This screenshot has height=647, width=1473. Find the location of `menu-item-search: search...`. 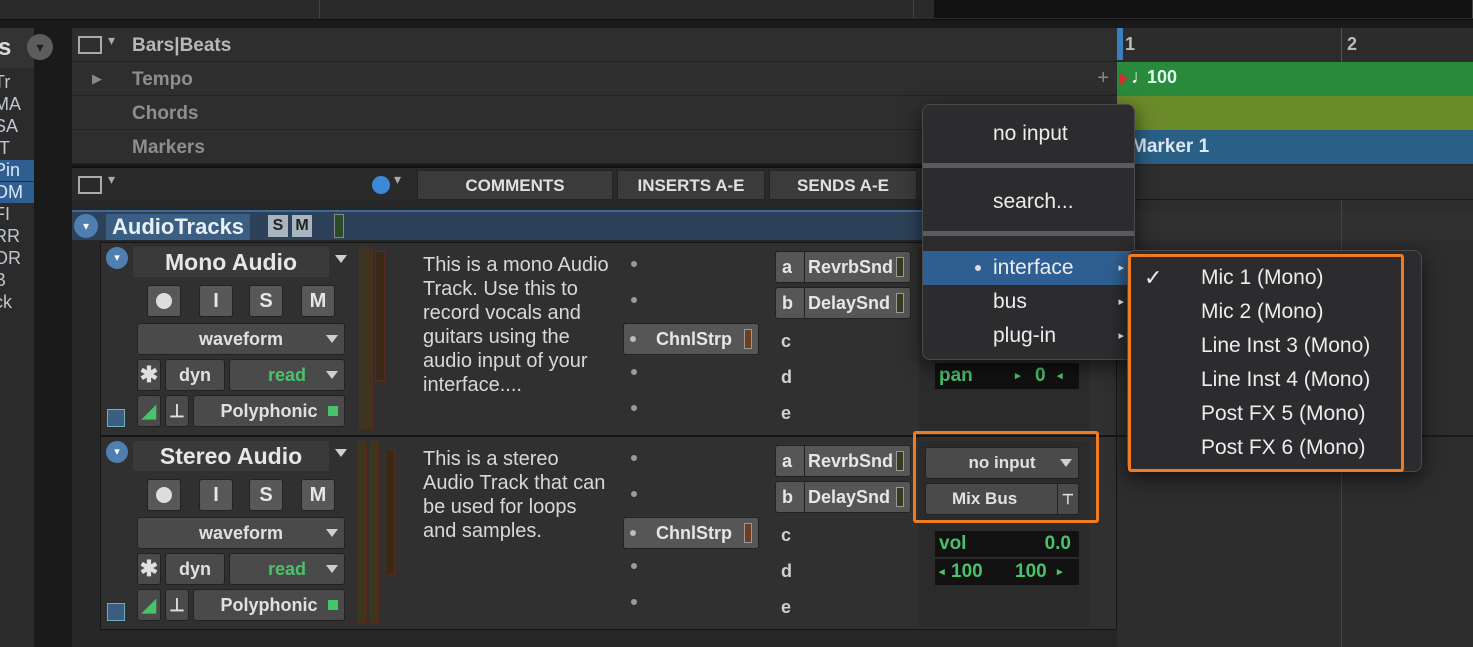

menu-item-search: search... is located at coordinates (1028, 202).